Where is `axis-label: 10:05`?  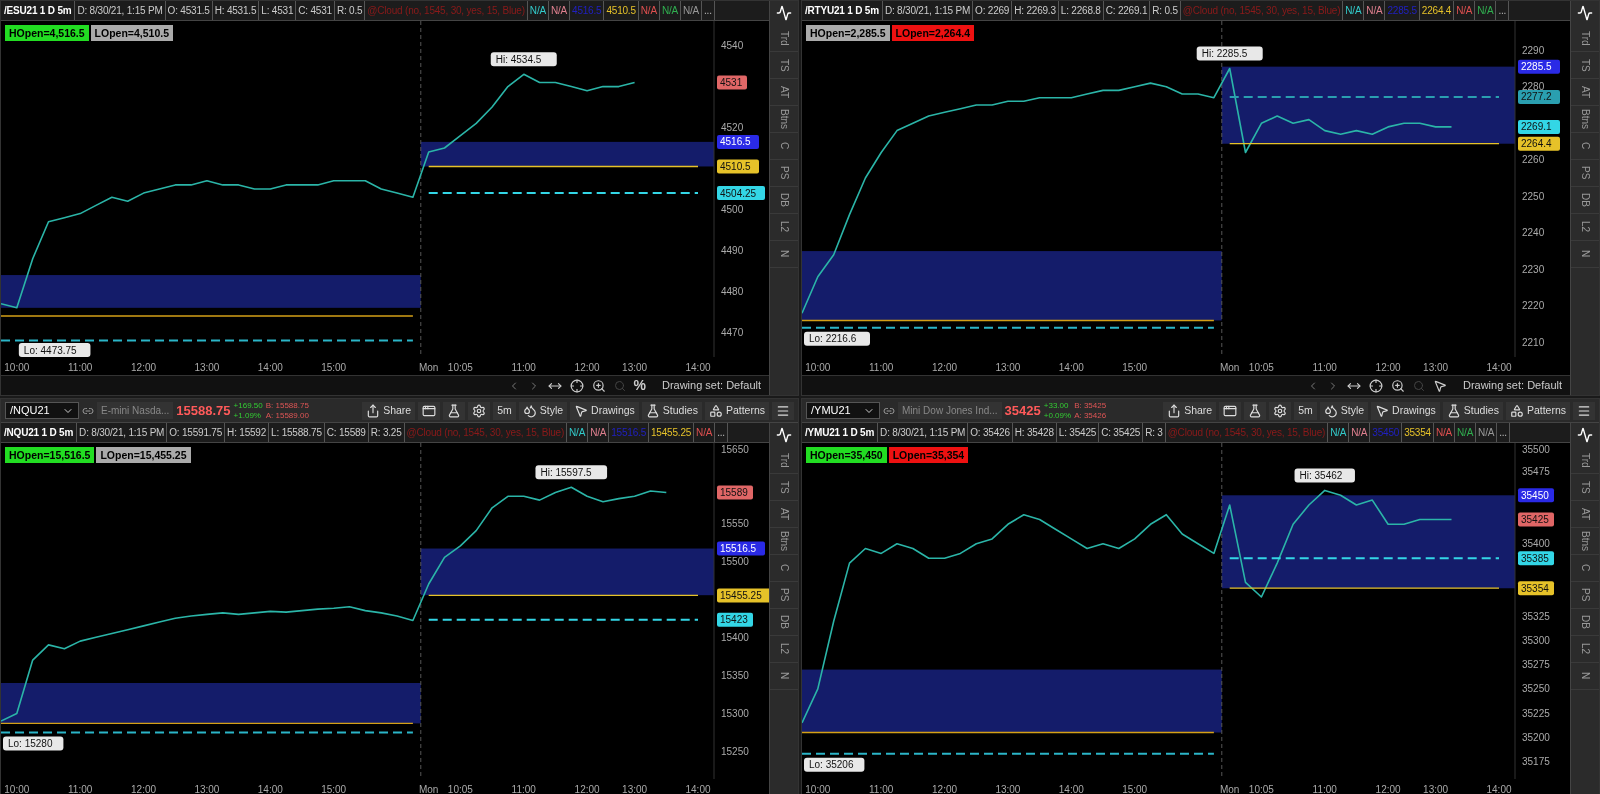
axis-label: 10:05 is located at coordinates (1261, 367).